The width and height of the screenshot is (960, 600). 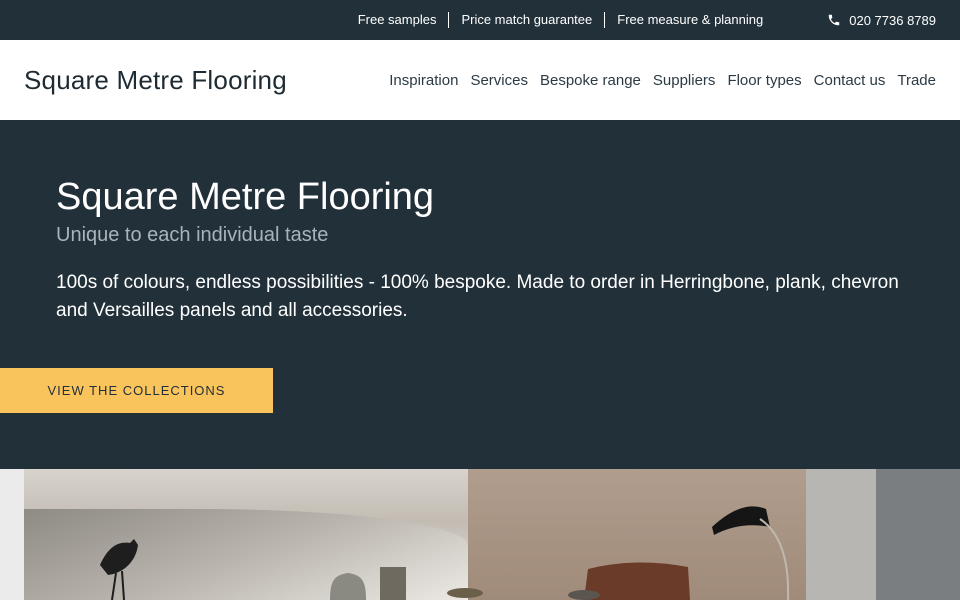 What do you see at coordinates (590, 80) in the screenshot?
I see `nav-bespoke-range: Bespoke range` at bounding box center [590, 80].